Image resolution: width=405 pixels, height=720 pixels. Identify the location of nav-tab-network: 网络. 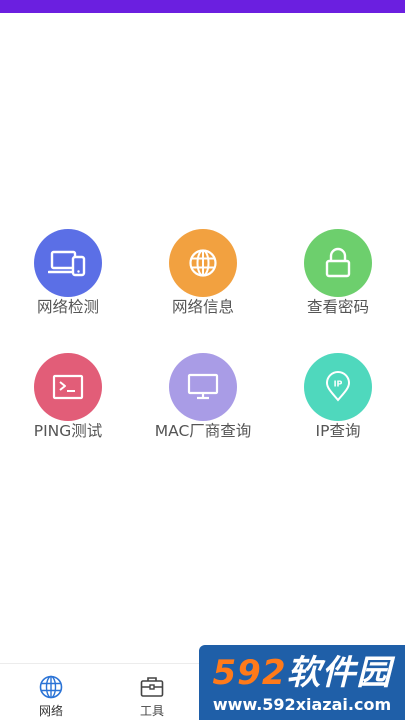
(51, 692).